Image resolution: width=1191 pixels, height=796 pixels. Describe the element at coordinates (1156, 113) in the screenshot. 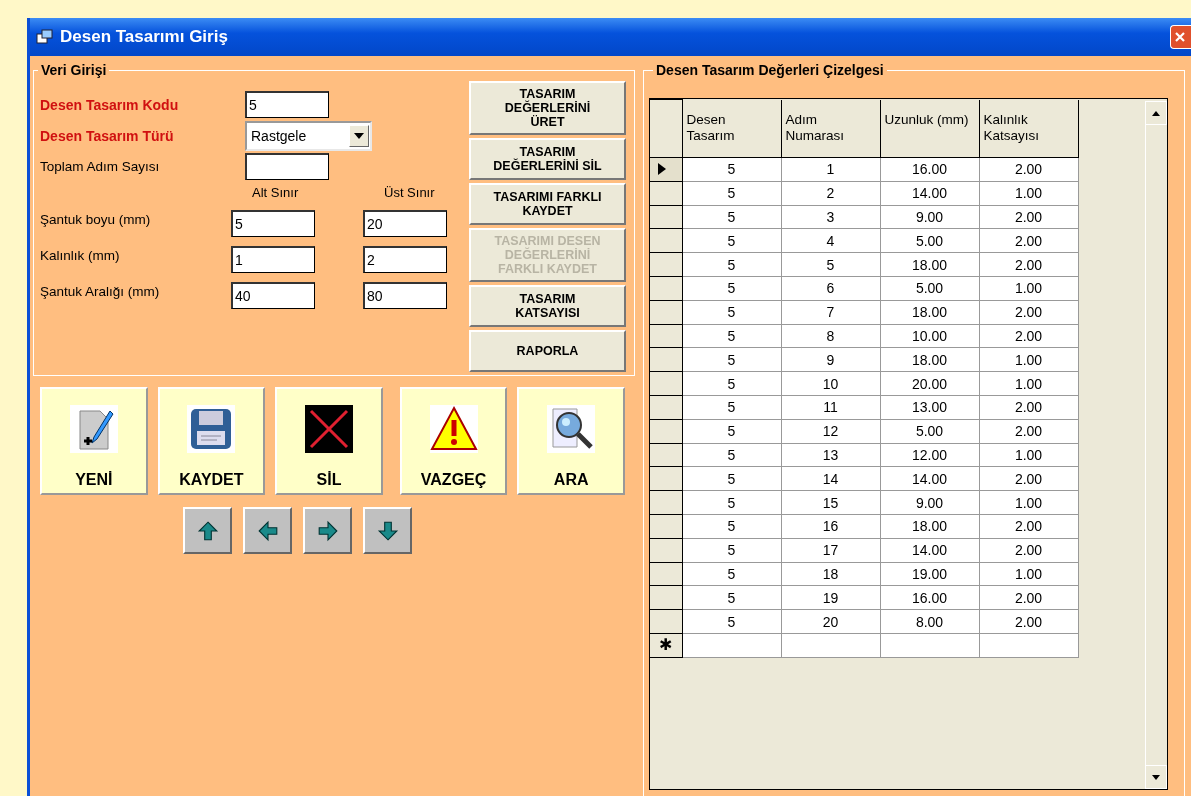

I see `scroll-up-icon` at that location.